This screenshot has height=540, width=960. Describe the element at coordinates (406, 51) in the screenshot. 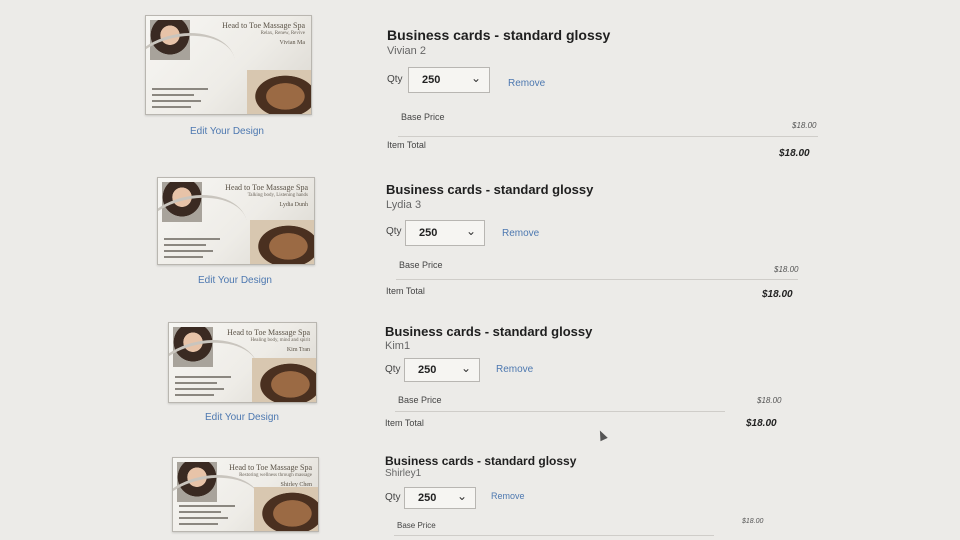

I see `design-name: Vivian 2` at that location.